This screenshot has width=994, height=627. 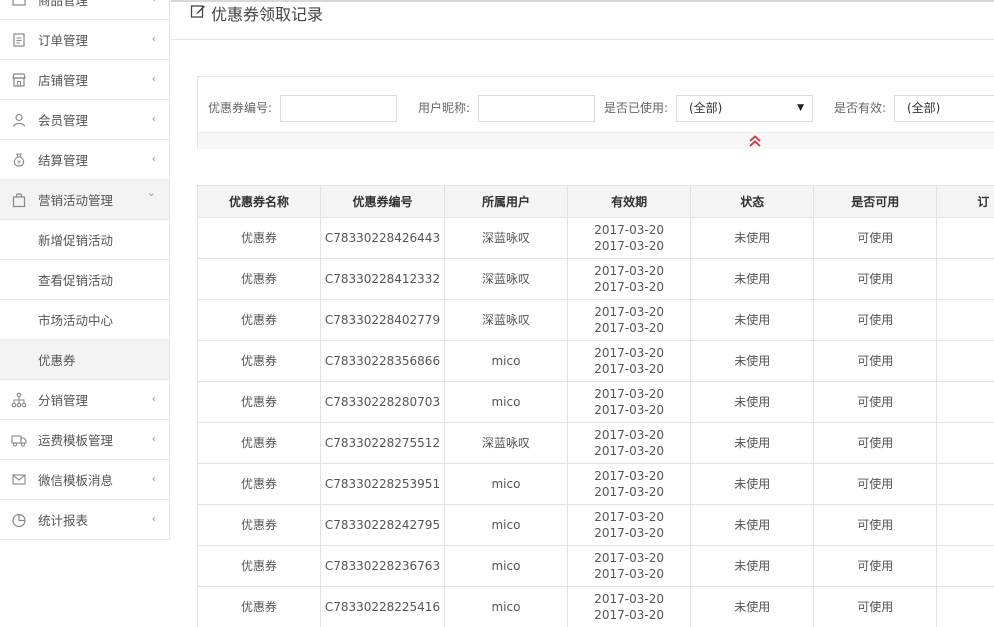 I want to click on sidebar-item-settlement: ¥ 结算管理 ‹, so click(x=84, y=160).